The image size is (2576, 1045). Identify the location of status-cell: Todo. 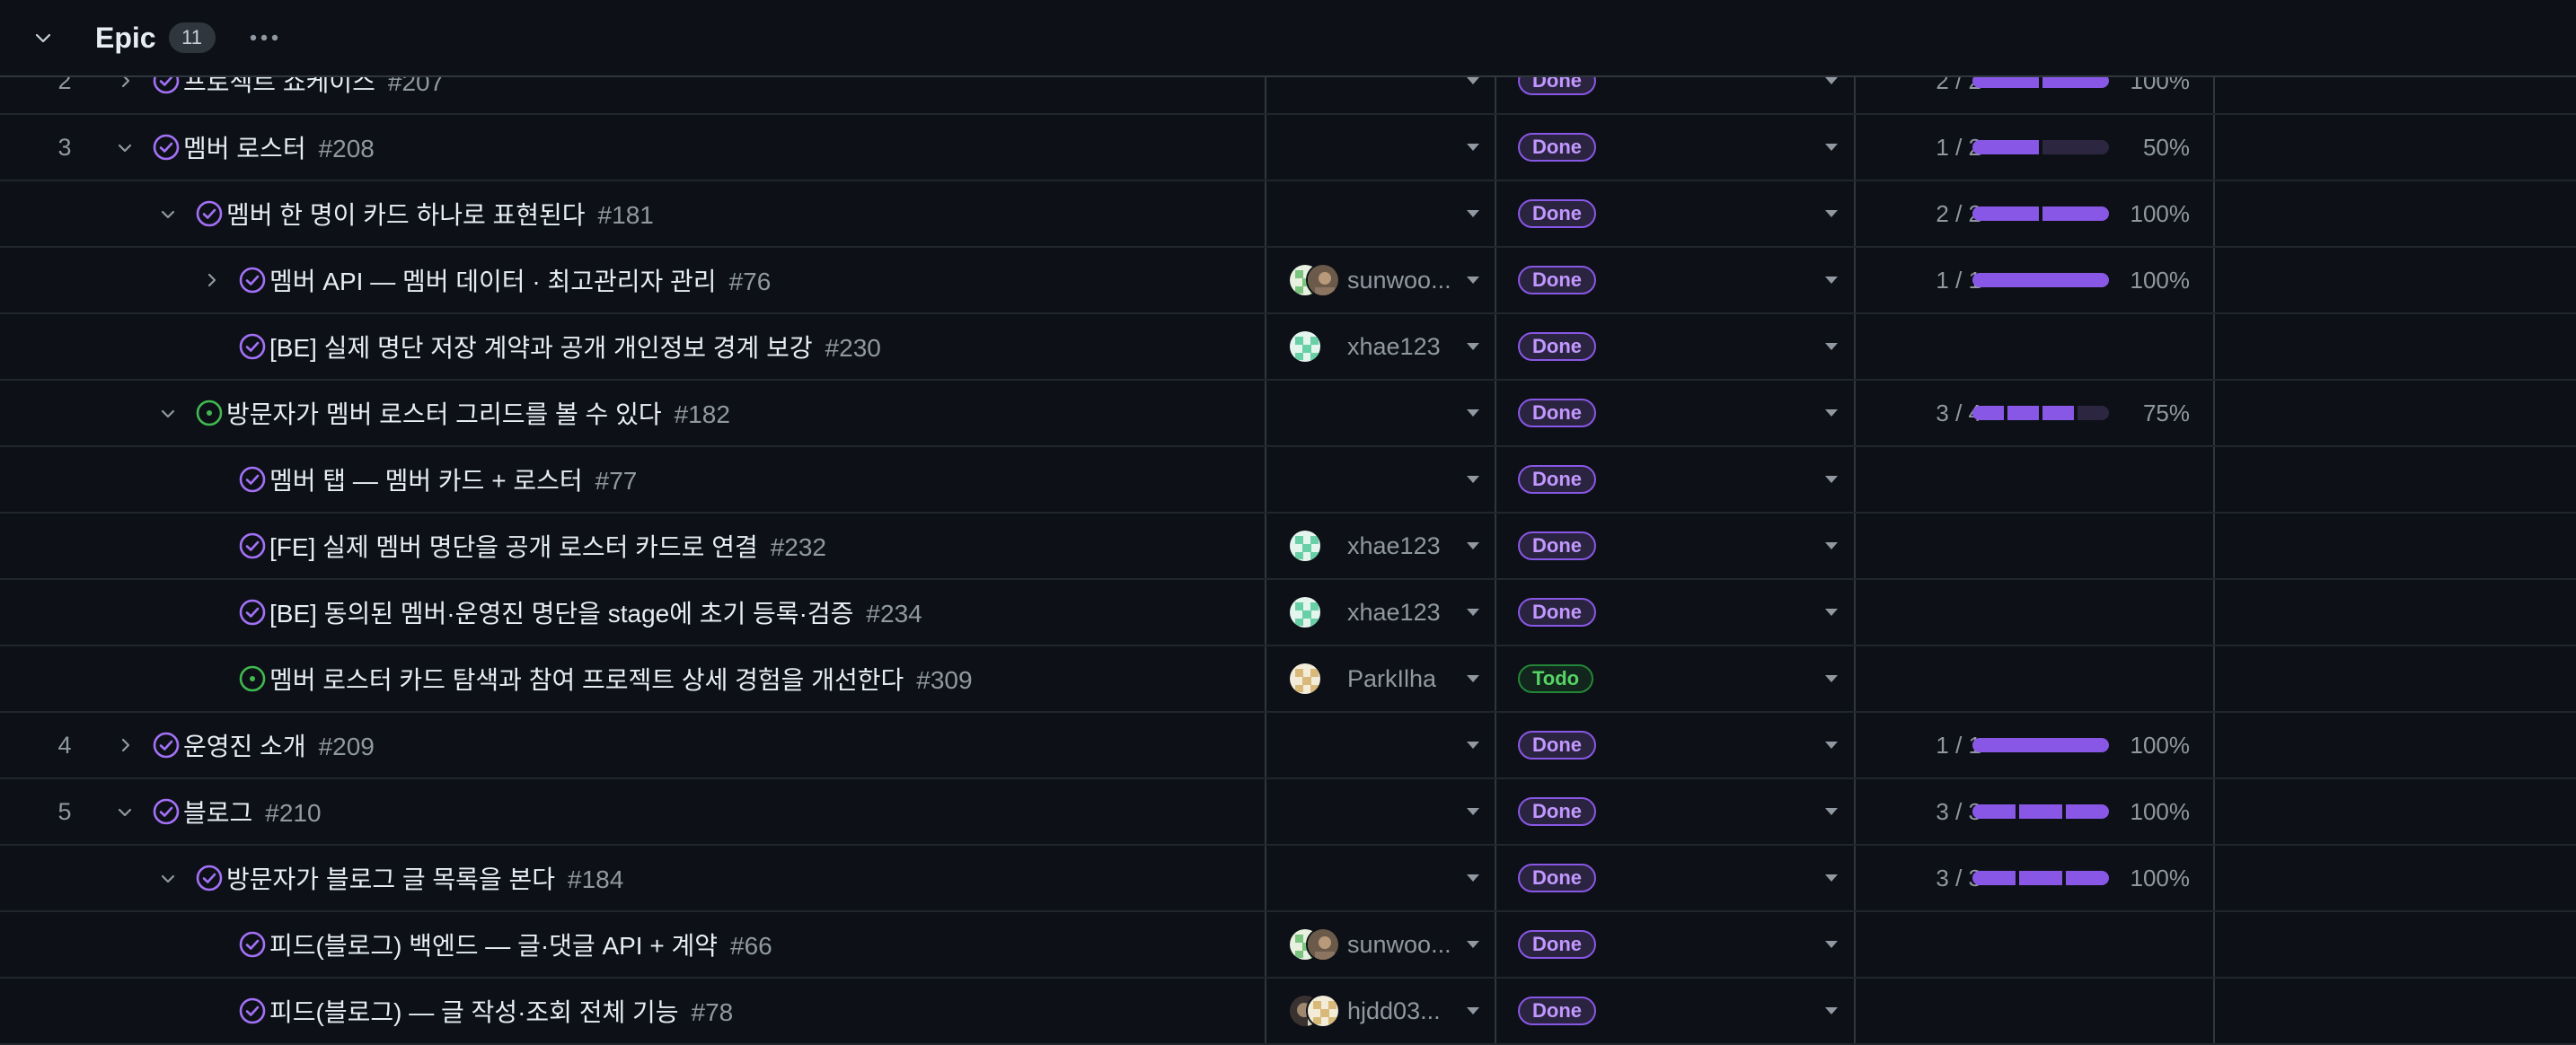
(1675, 678).